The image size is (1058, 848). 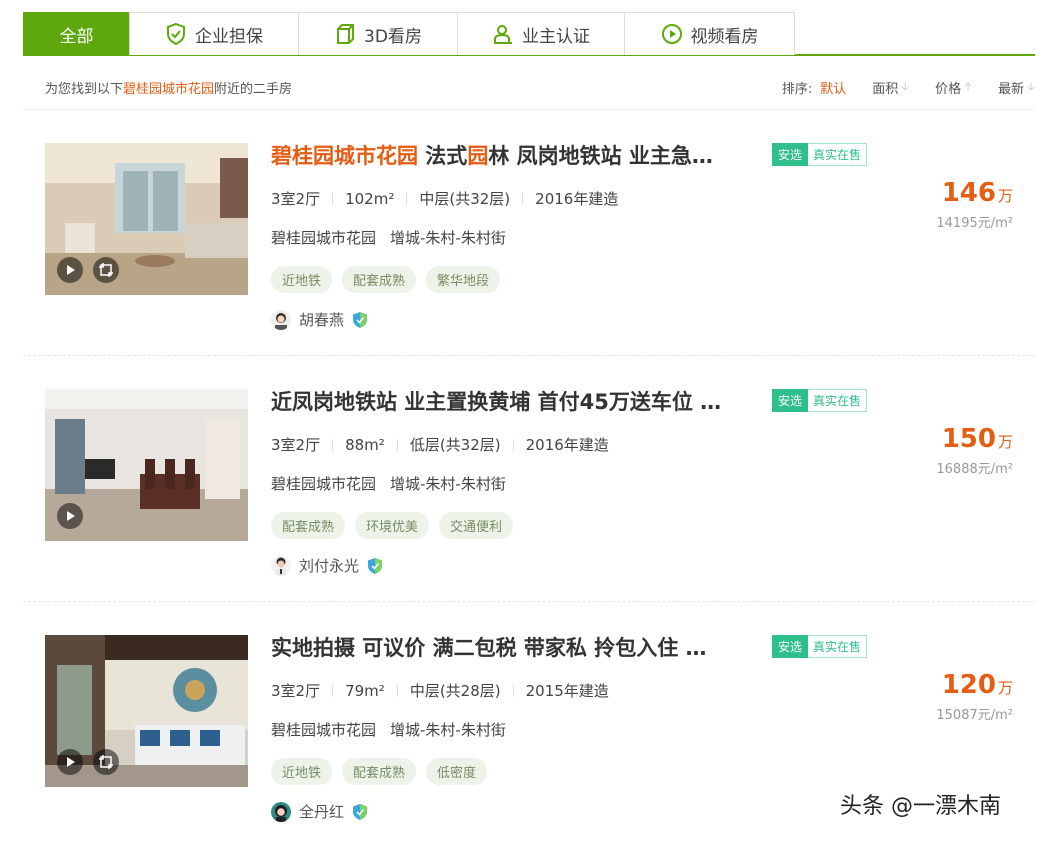 What do you see at coordinates (974, 715) in the screenshot?
I see `unit-price: 15087元/m²` at bounding box center [974, 715].